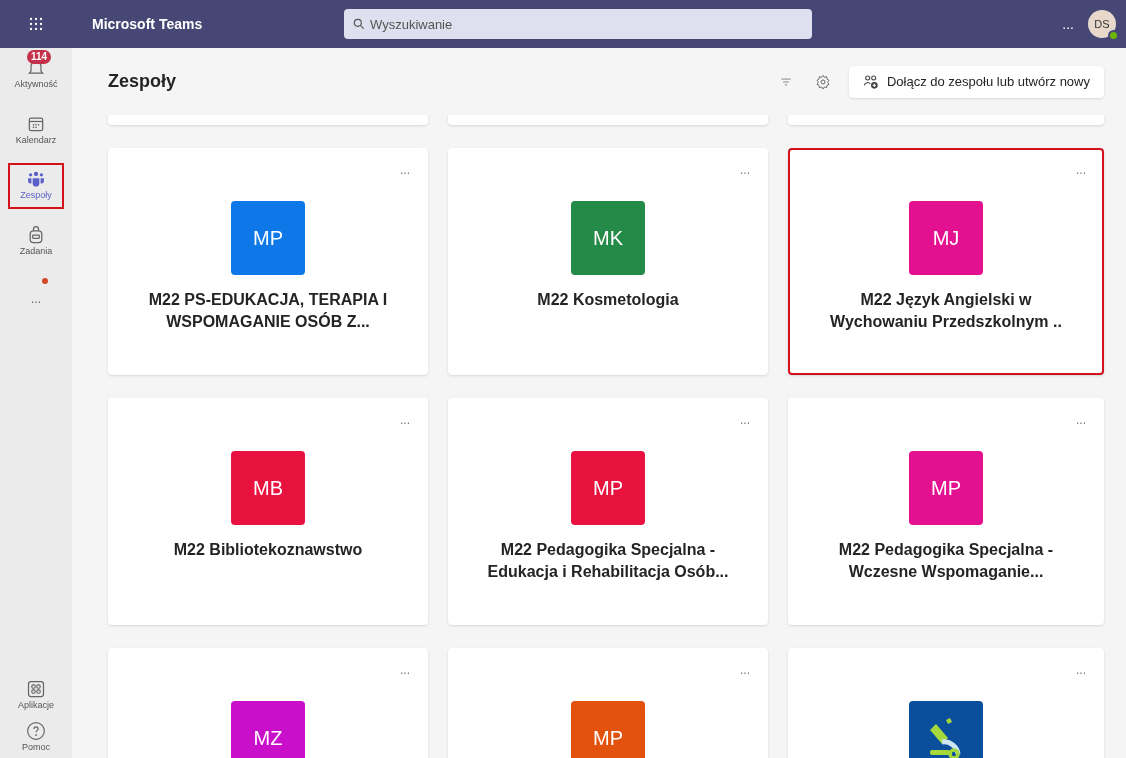 Image resolution: width=1126 pixels, height=758 pixels. I want to click on rail-item: Aplikacje, so click(36, 696).